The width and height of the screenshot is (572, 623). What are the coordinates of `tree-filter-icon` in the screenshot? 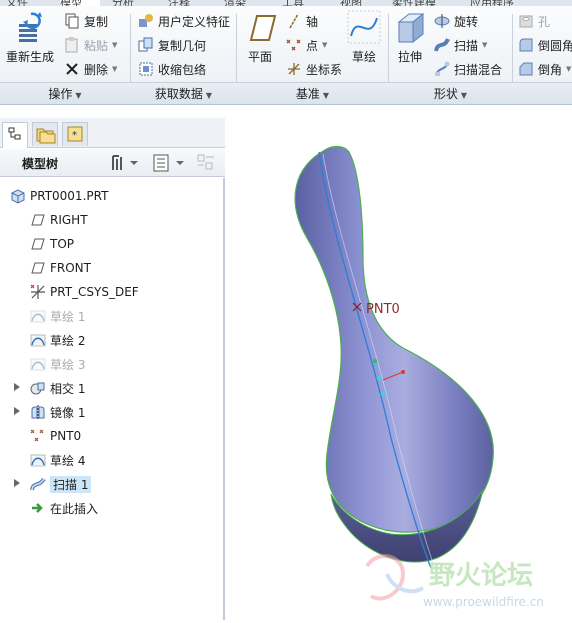 It's located at (169, 164).